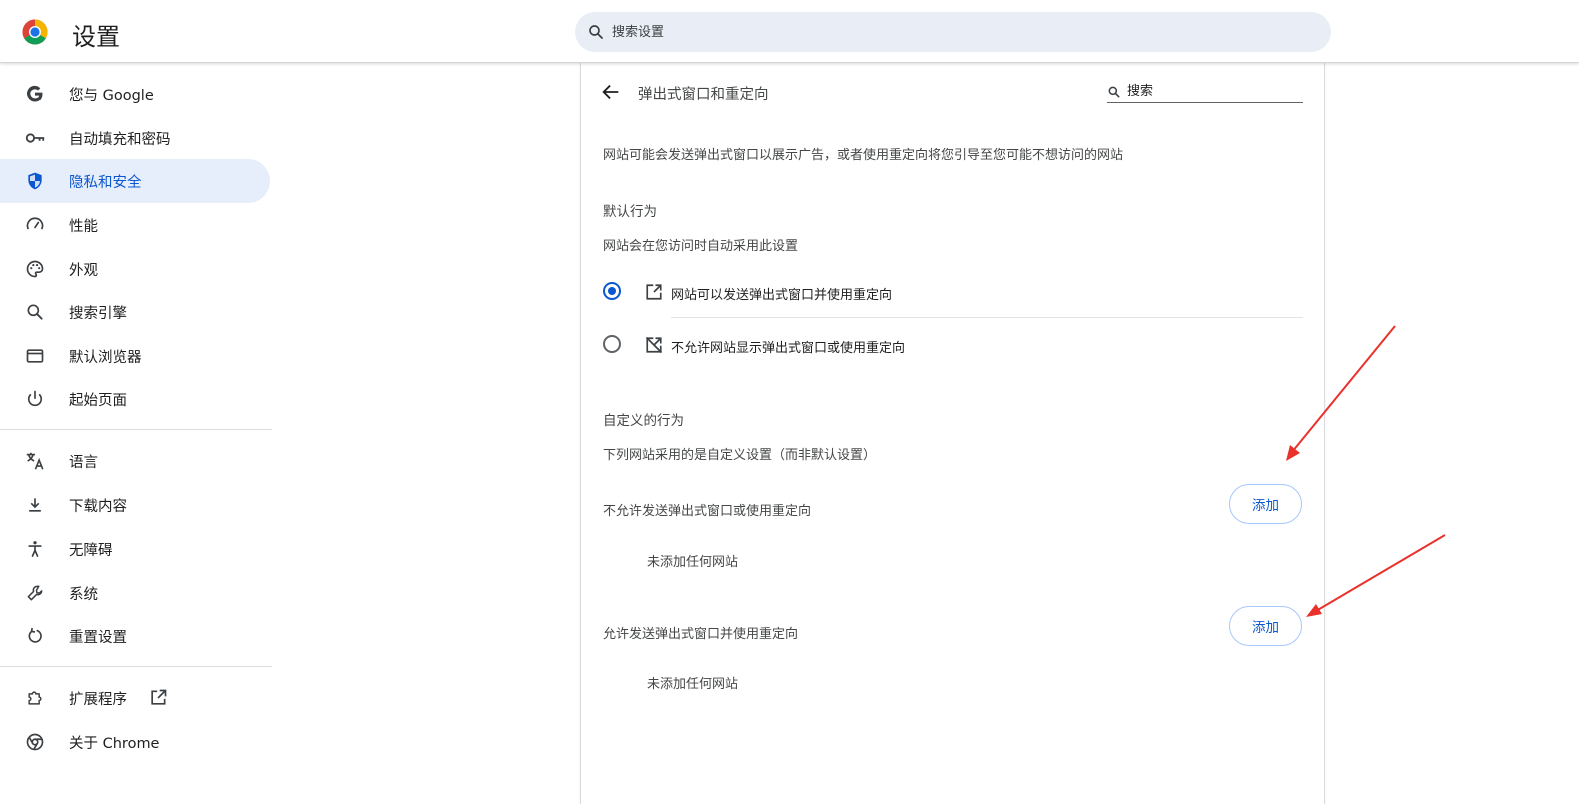 Image resolution: width=1579 pixels, height=804 pixels. Describe the element at coordinates (135, 269) in the screenshot. I see `sidebar-item-appearance: 外观` at that location.